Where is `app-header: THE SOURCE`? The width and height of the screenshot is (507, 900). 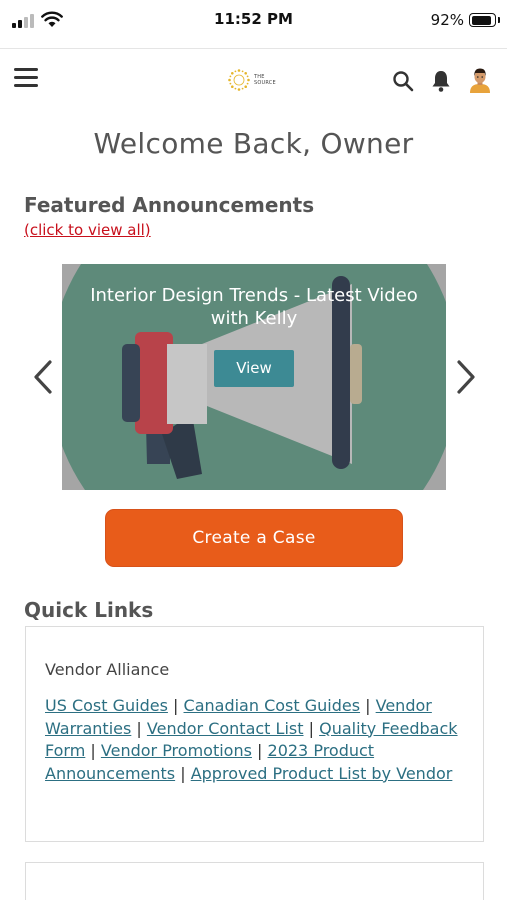
app-header: THE SOURCE is located at coordinates (253, 79).